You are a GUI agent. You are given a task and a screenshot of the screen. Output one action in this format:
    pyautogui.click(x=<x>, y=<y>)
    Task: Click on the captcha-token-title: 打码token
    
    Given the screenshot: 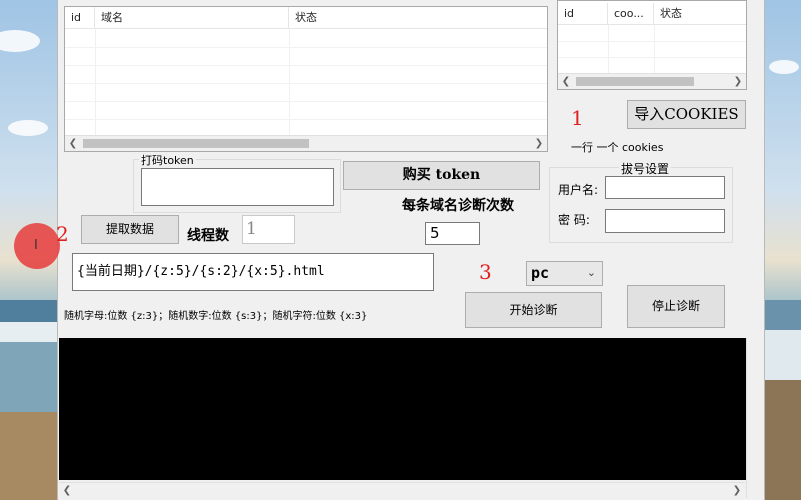 What is the action you would take?
    pyautogui.click(x=167, y=160)
    